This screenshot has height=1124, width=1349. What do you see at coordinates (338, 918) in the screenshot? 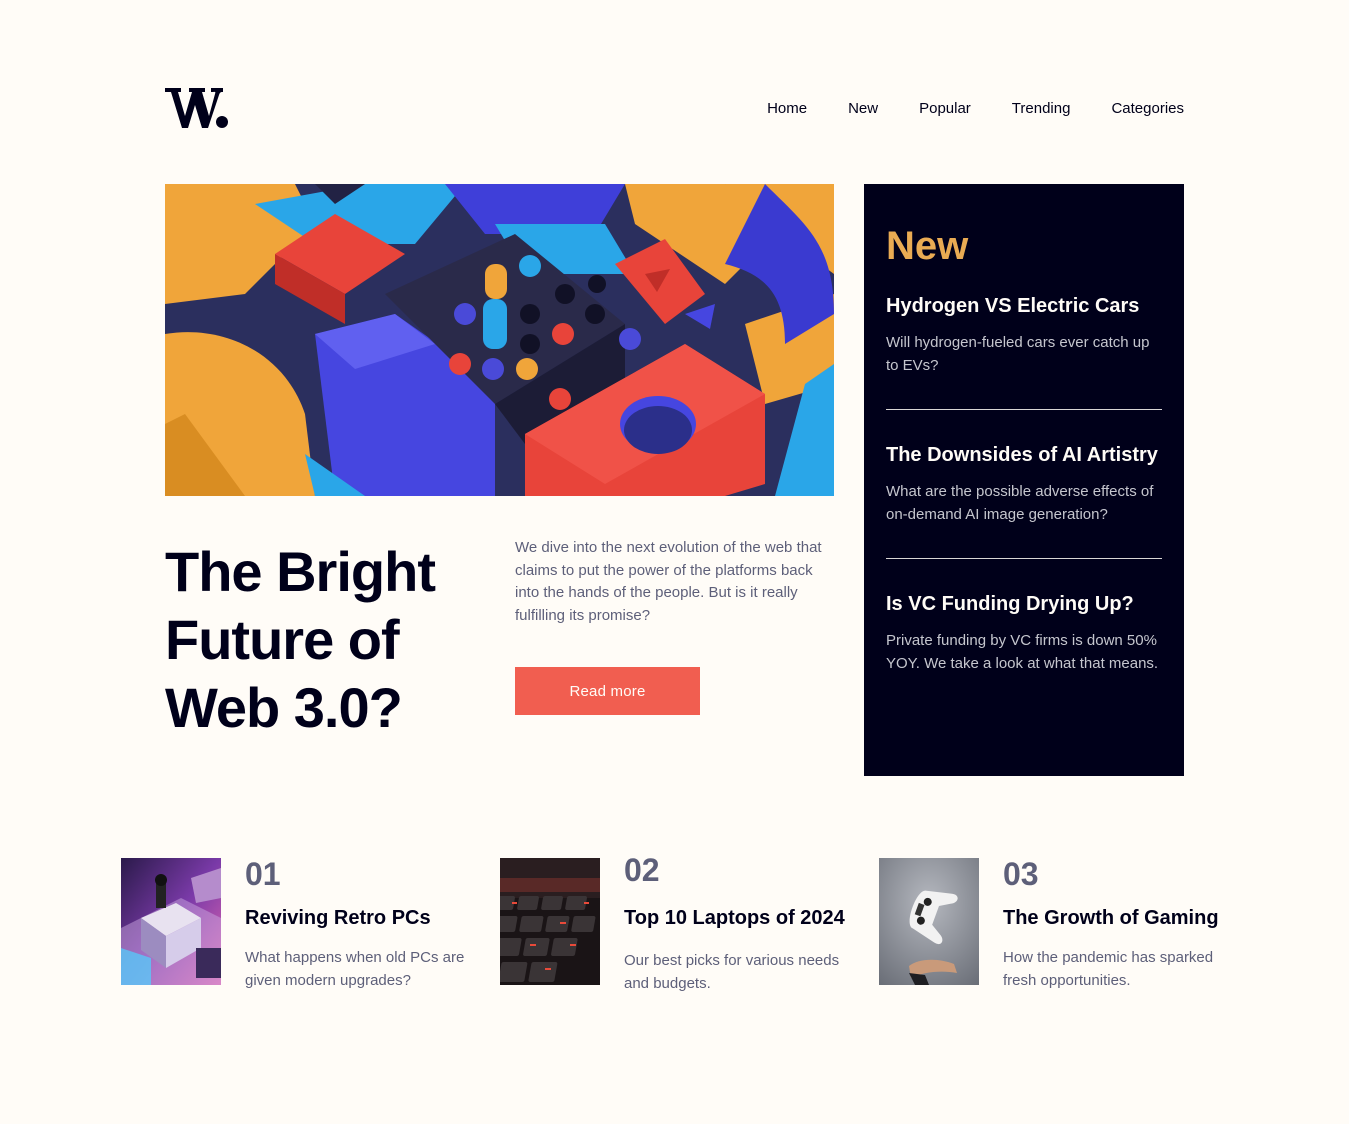
I see `card-title: Reviving Retro PCs` at bounding box center [338, 918].